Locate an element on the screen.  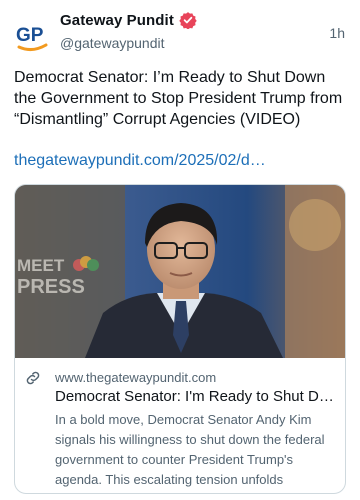
author-name: Gateway Pundit is located at coordinates (117, 20).